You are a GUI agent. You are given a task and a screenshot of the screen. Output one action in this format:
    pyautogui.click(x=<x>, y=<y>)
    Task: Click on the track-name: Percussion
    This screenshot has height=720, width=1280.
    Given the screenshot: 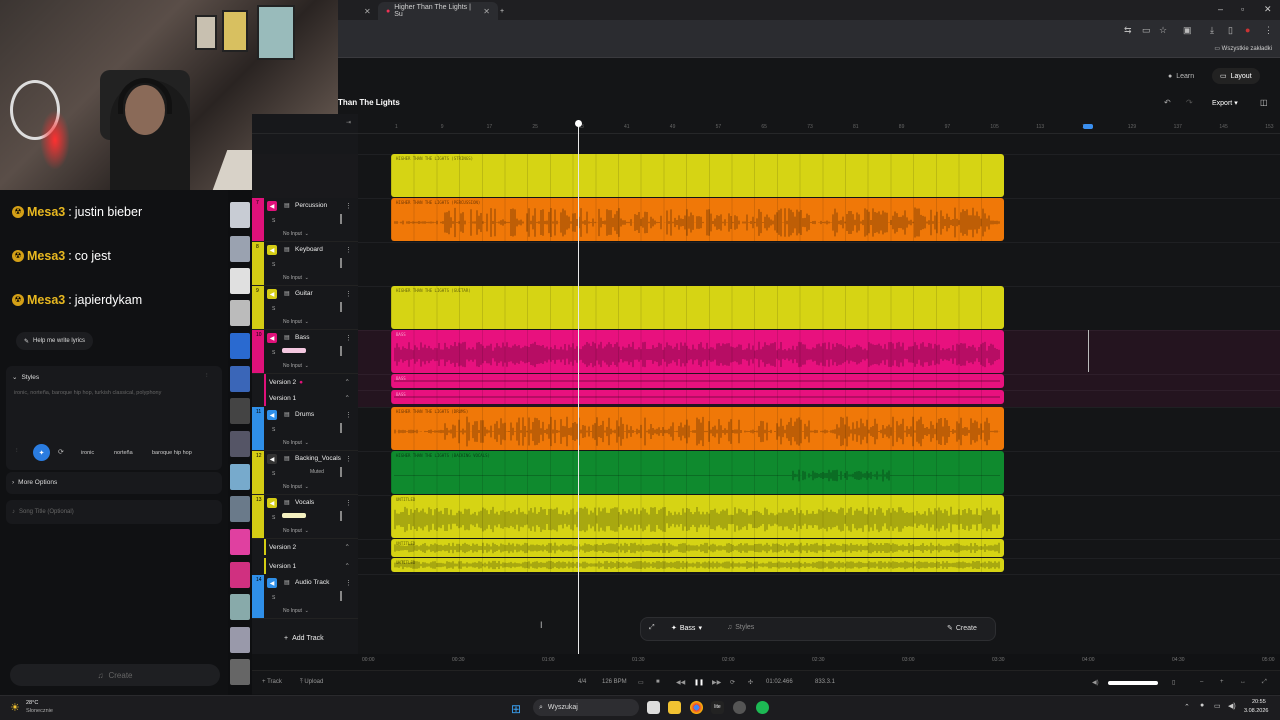 What is the action you would take?
    pyautogui.click(x=311, y=205)
    